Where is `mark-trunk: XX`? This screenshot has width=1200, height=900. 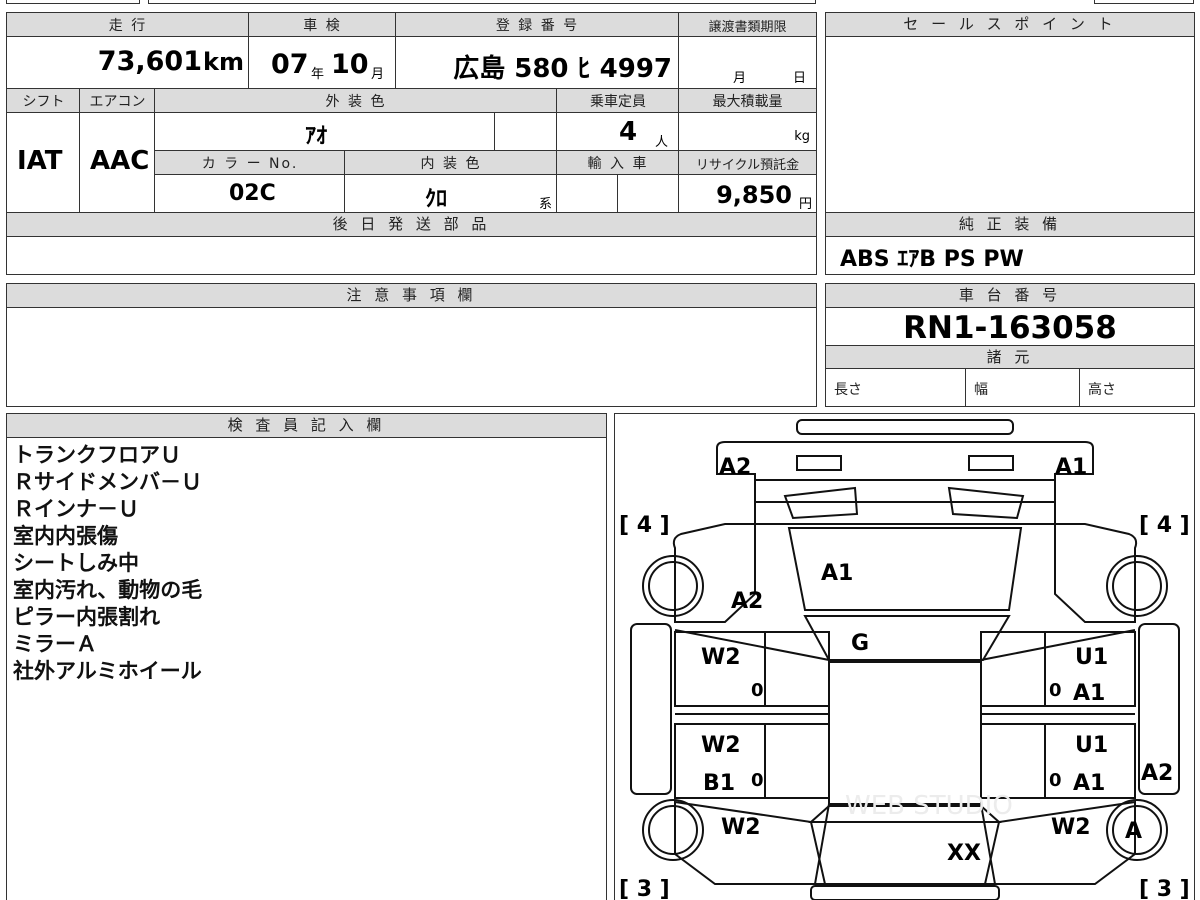 mark-trunk: XX is located at coordinates (964, 853).